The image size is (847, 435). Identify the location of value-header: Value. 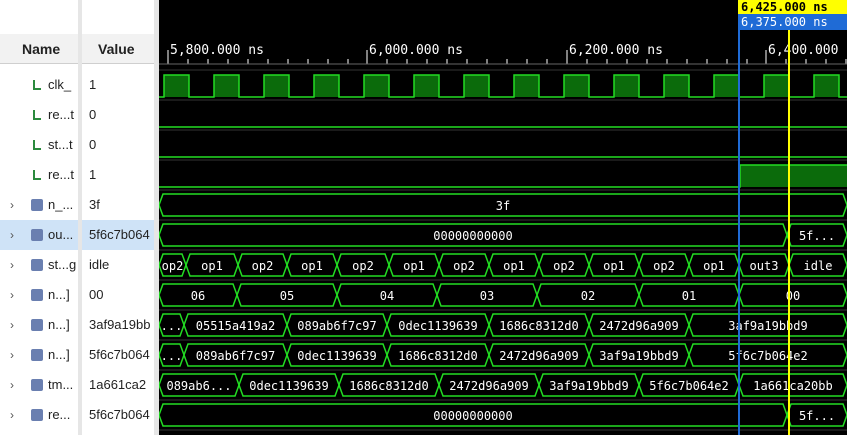
(118, 49).